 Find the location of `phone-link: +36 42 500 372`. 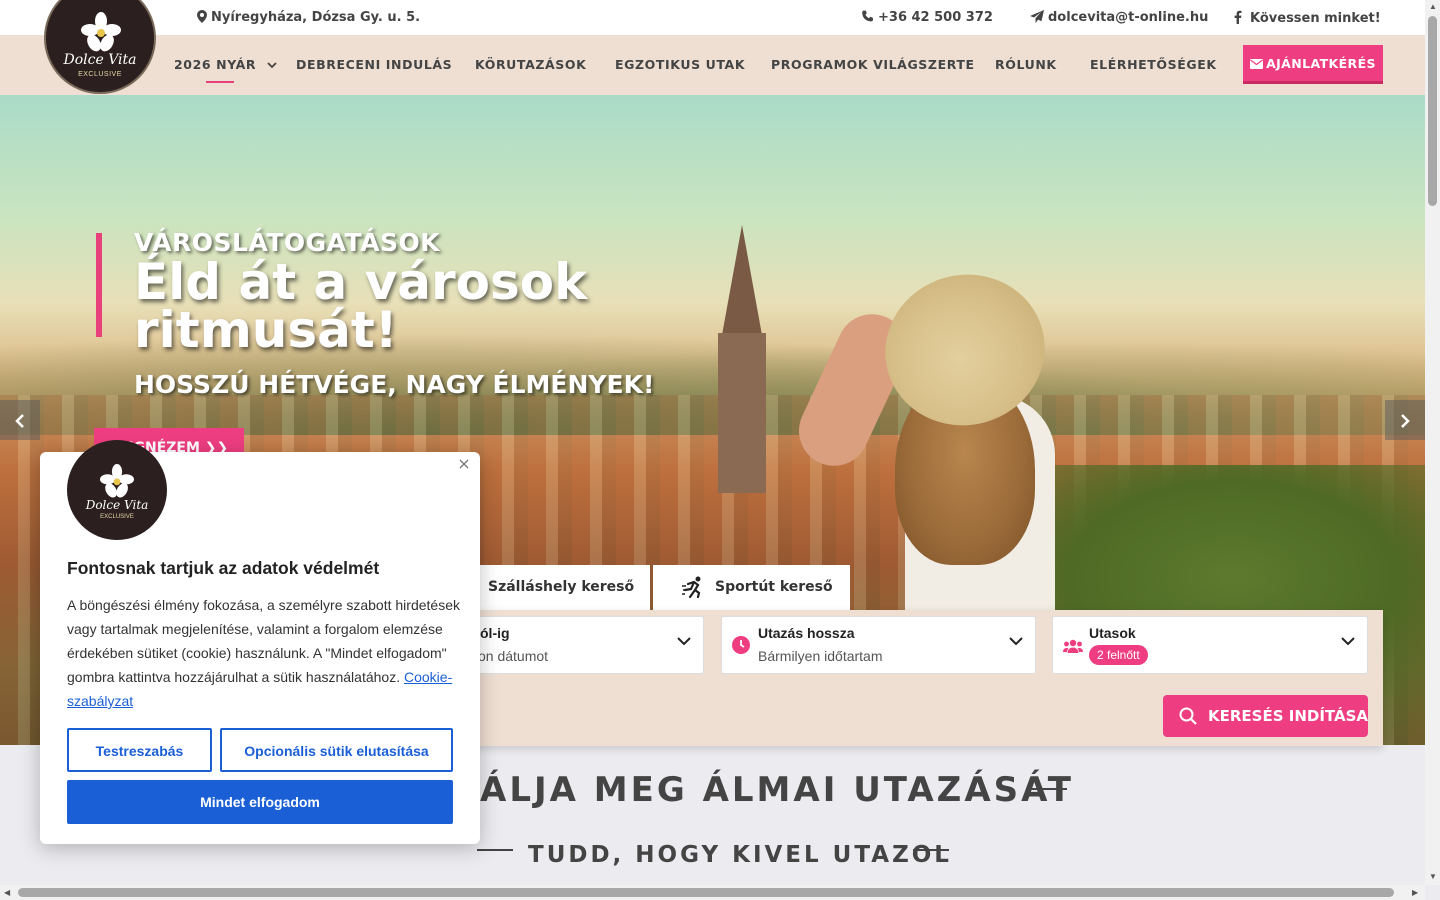

phone-link: +36 42 500 372 is located at coordinates (927, 17).